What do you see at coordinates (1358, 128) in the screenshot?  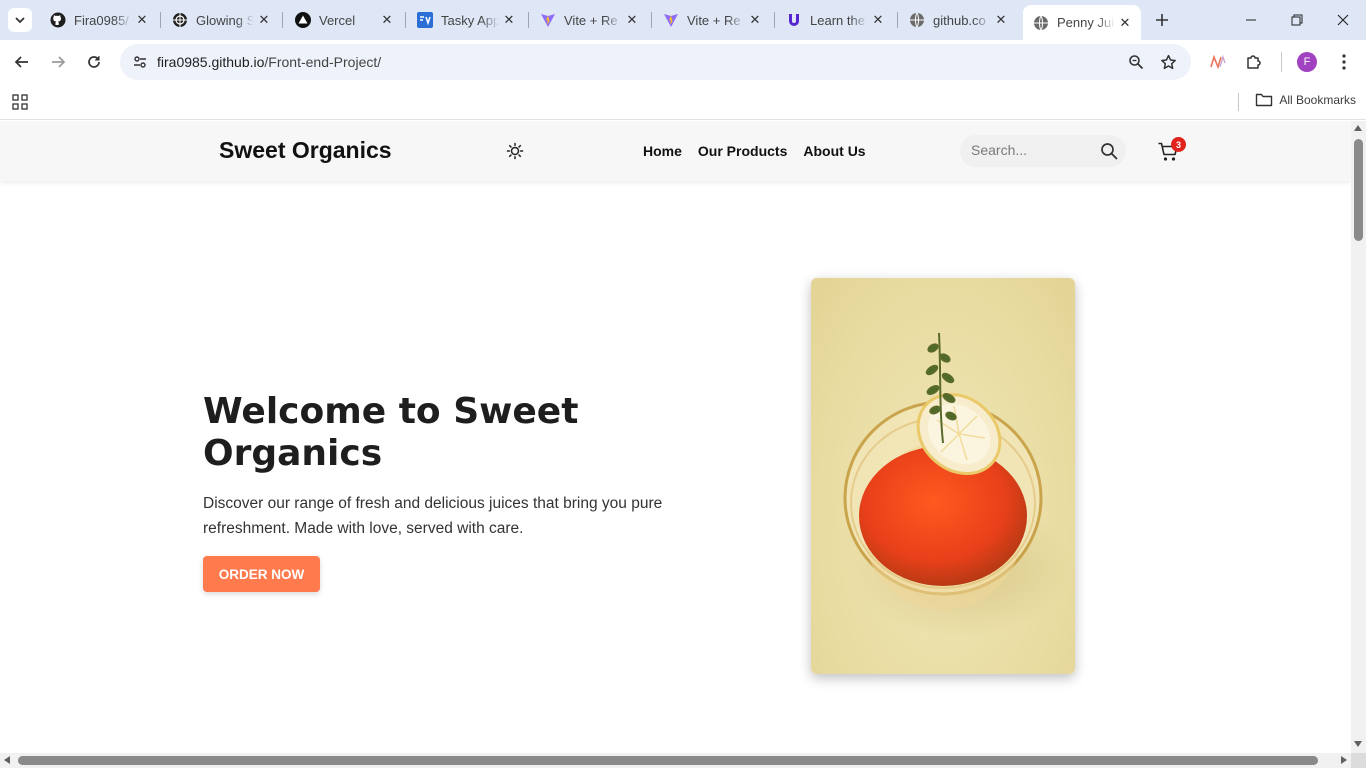 I see `scroll-up-arrow` at bounding box center [1358, 128].